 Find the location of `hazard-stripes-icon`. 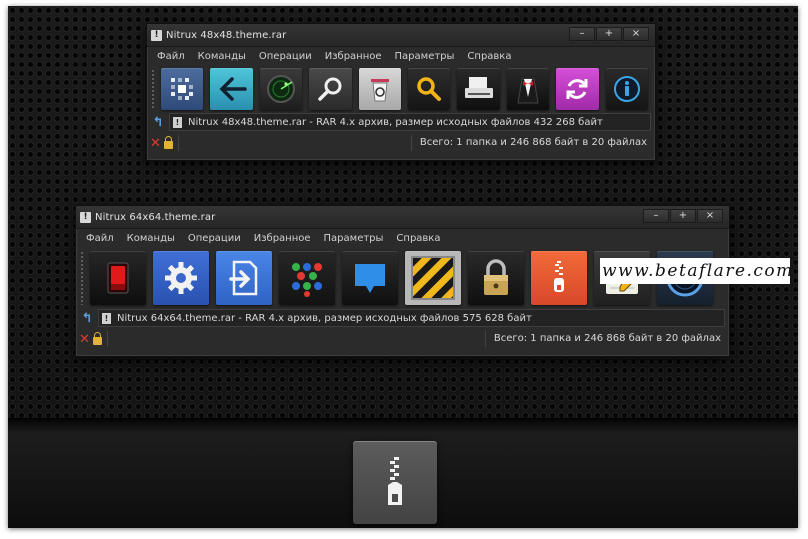

hazard-stripes-icon is located at coordinates (433, 278).